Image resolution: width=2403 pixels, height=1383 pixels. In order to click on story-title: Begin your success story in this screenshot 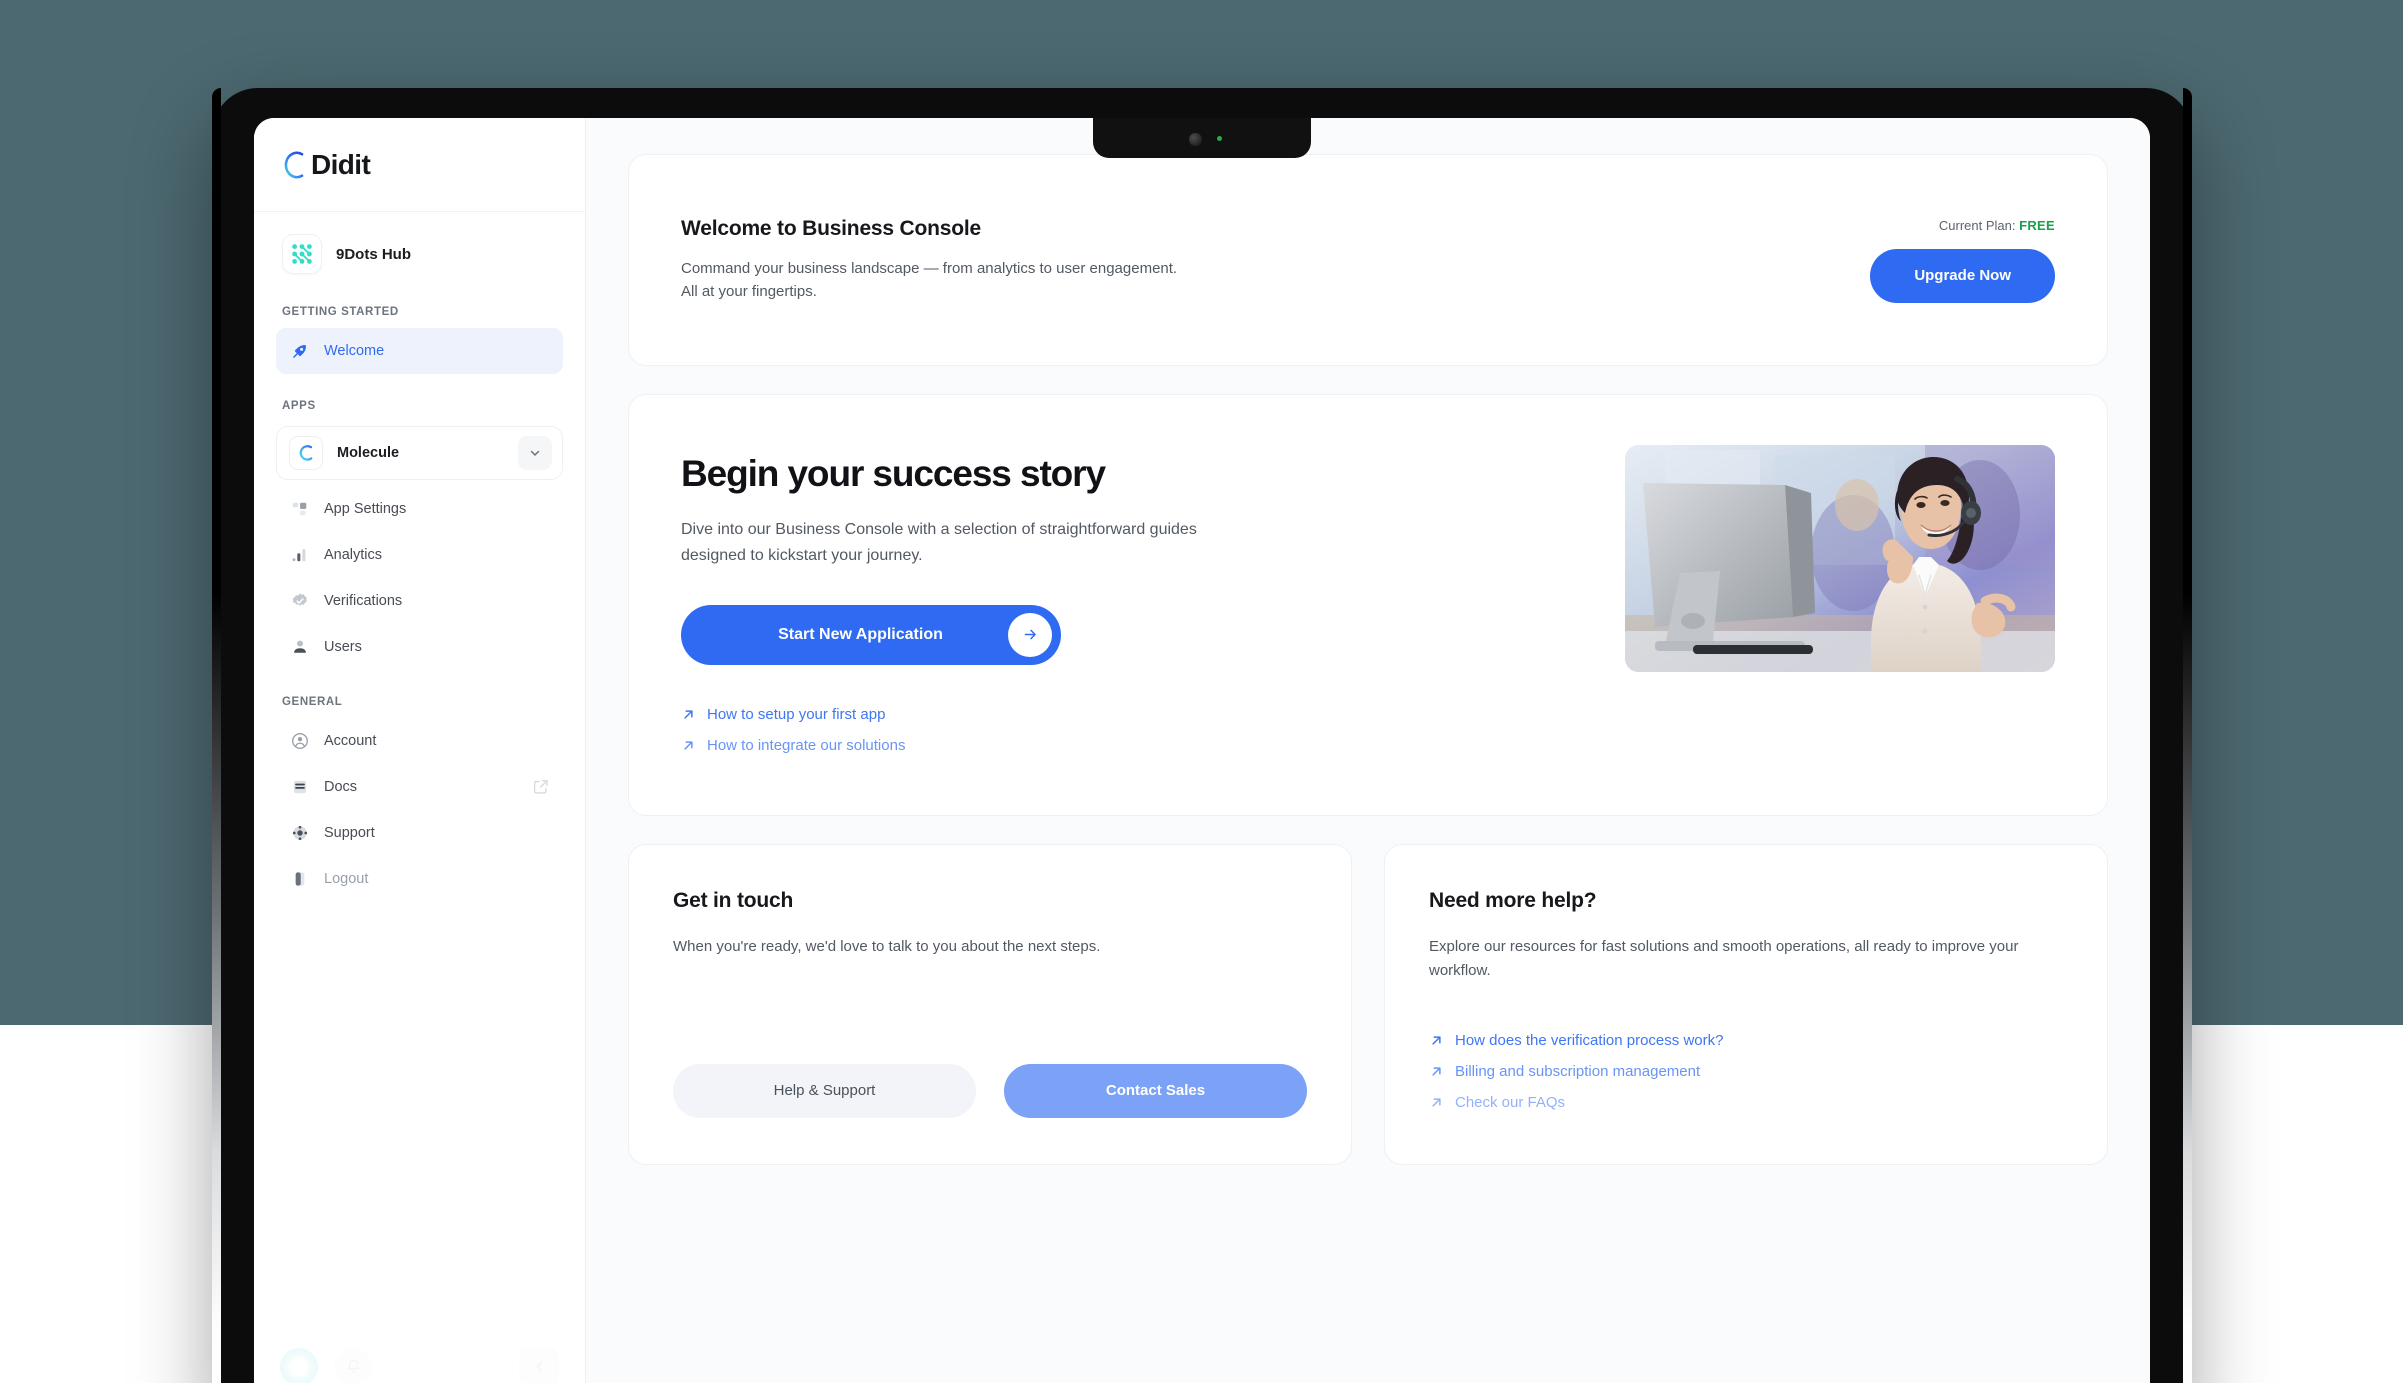, I will do `click(893, 473)`.